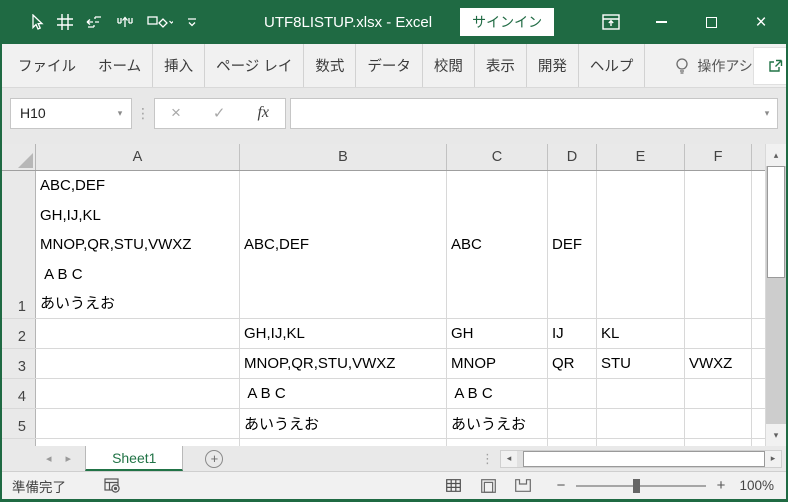 This screenshot has width=788, height=502. What do you see at coordinates (219, 113) in the screenshot?
I see `enter-formula-icon: ✓` at bounding box center [219, 113].